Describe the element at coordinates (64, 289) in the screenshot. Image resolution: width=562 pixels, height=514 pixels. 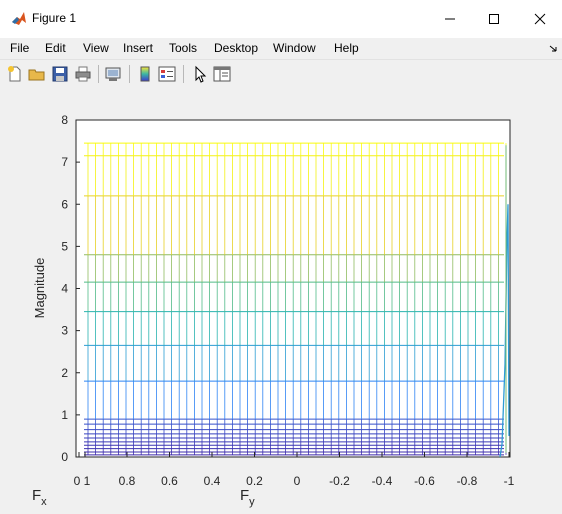
I see `y-tick-label: 4` at that location.